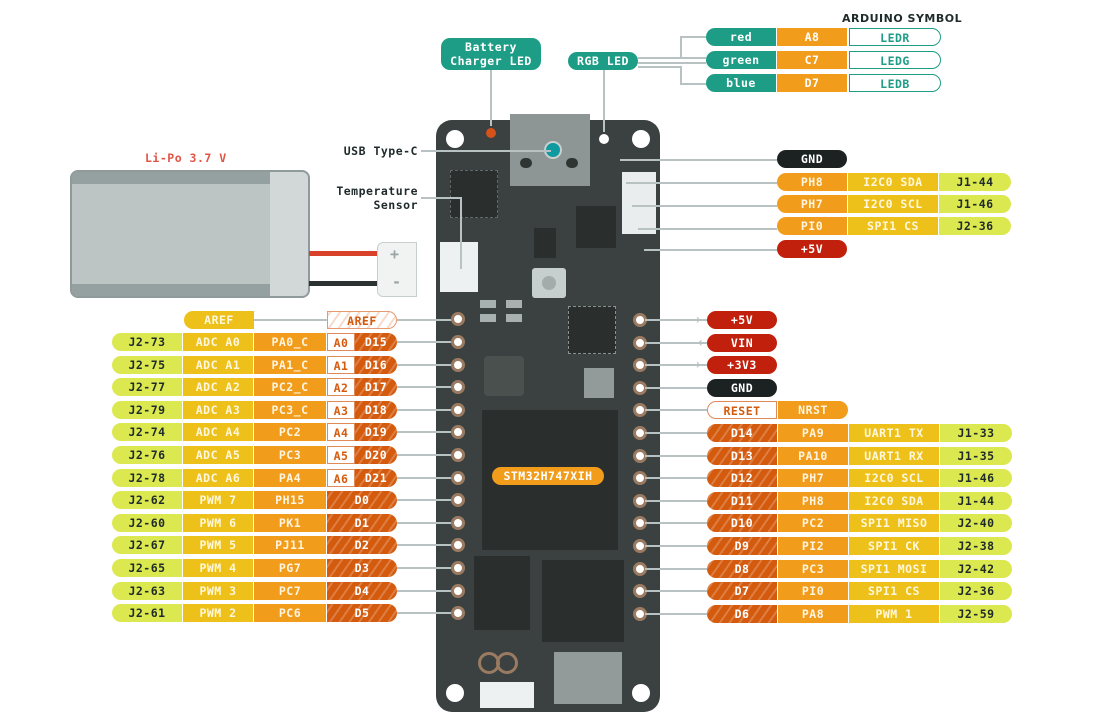 Image resolution: width=1093 pixels, height=720 pixels. I want to click on header-pin-label: J2-59, so click(976, 613).